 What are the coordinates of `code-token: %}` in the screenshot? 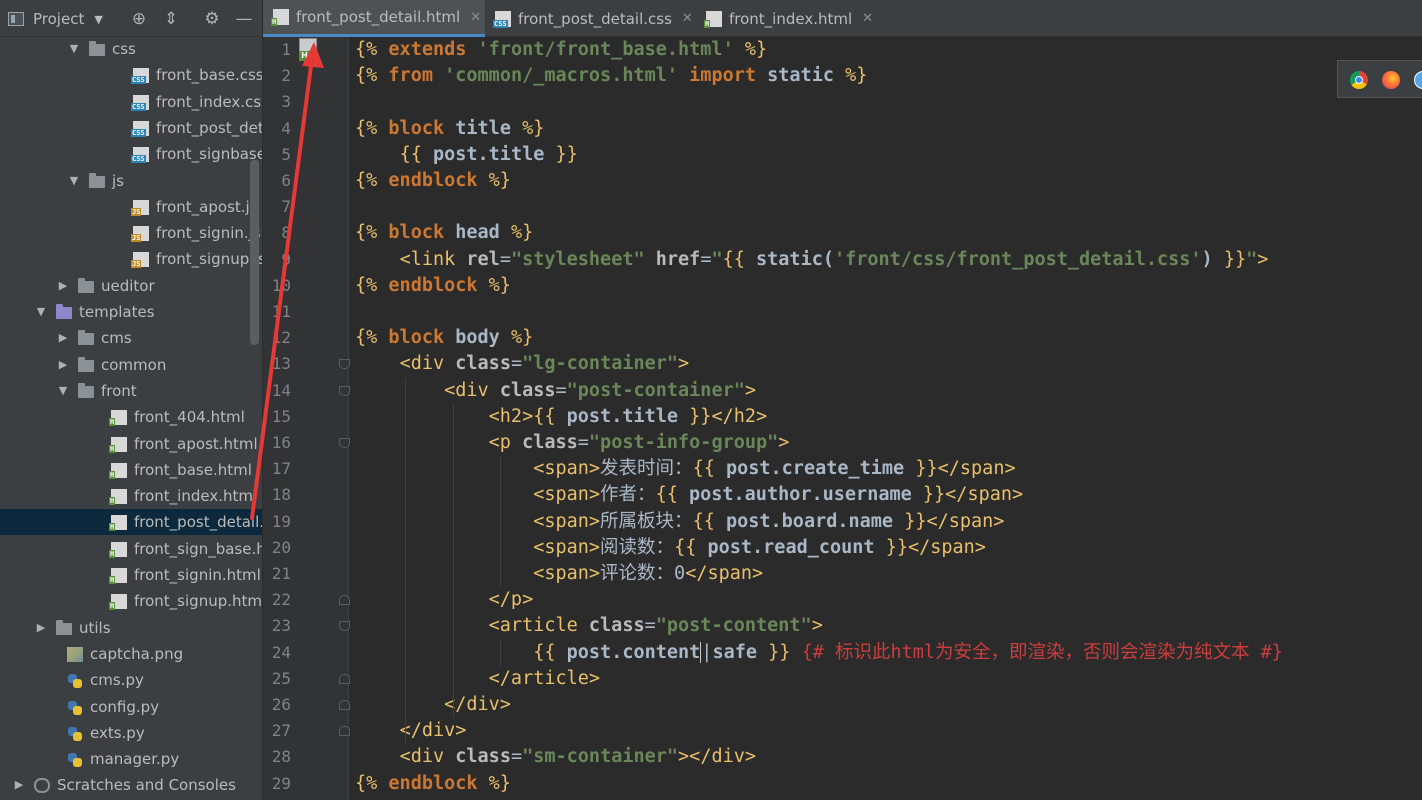 It's located at (494, 285).